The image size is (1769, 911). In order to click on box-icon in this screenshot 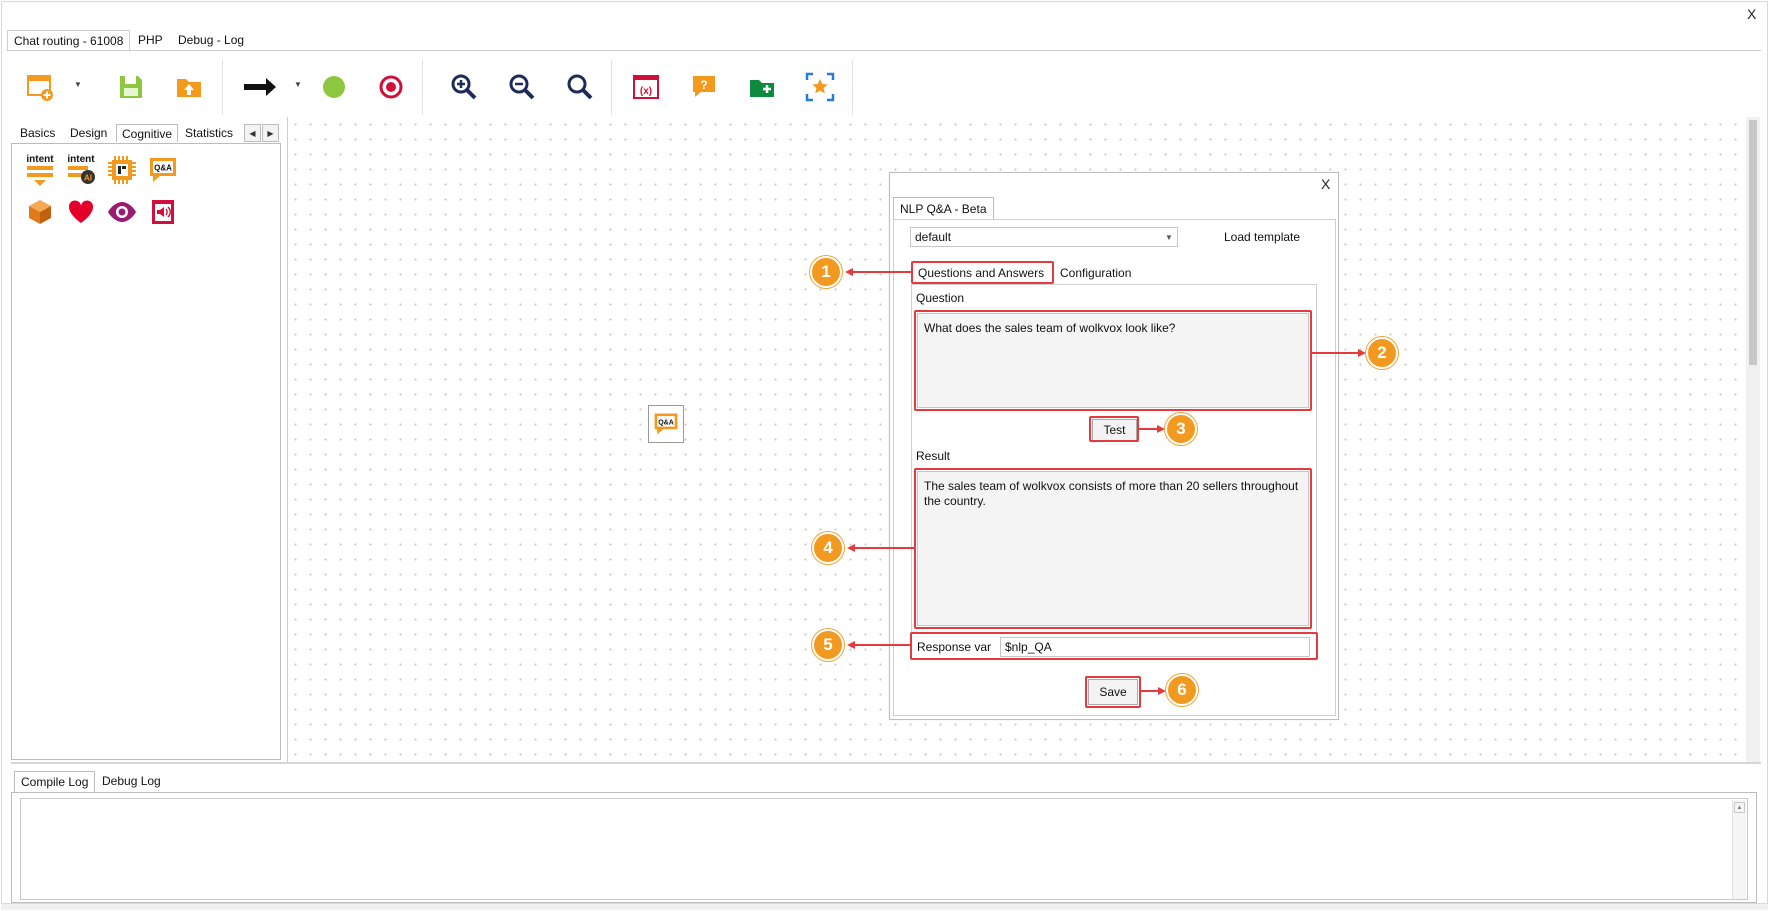, I will do `click(40, 212)`.